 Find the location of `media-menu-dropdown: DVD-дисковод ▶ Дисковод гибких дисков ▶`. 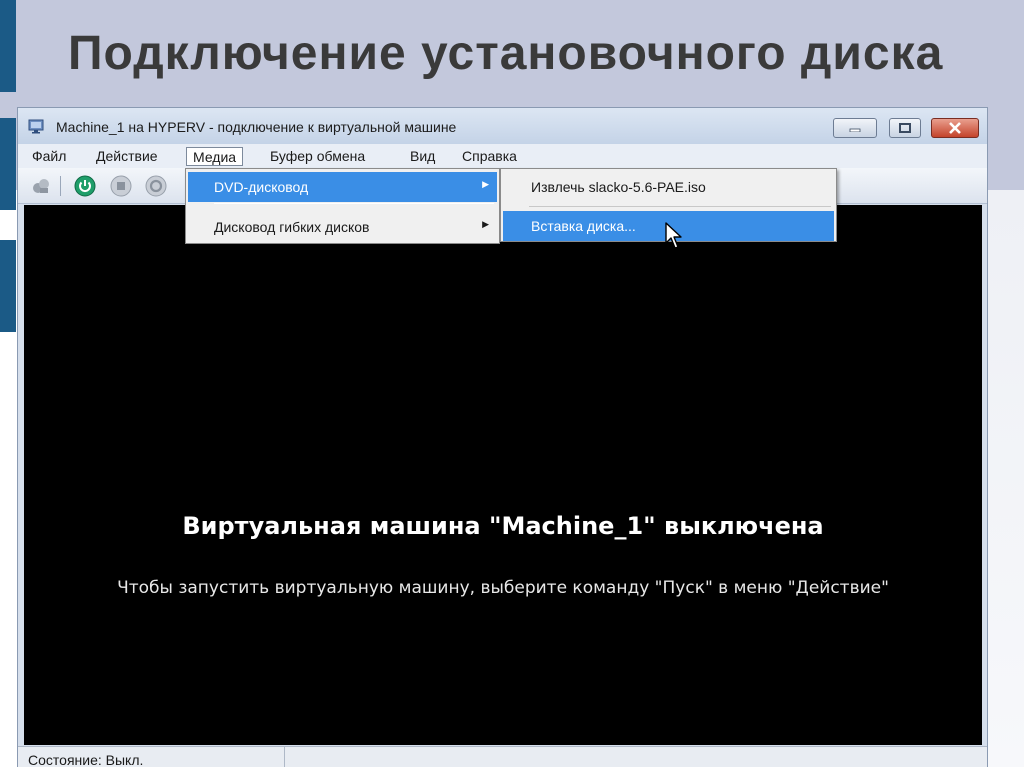

media-menu-dropdown: DVD-дисковод ▶ Дисковод гибких дисков ▶ is located at coordinates (342, 206).